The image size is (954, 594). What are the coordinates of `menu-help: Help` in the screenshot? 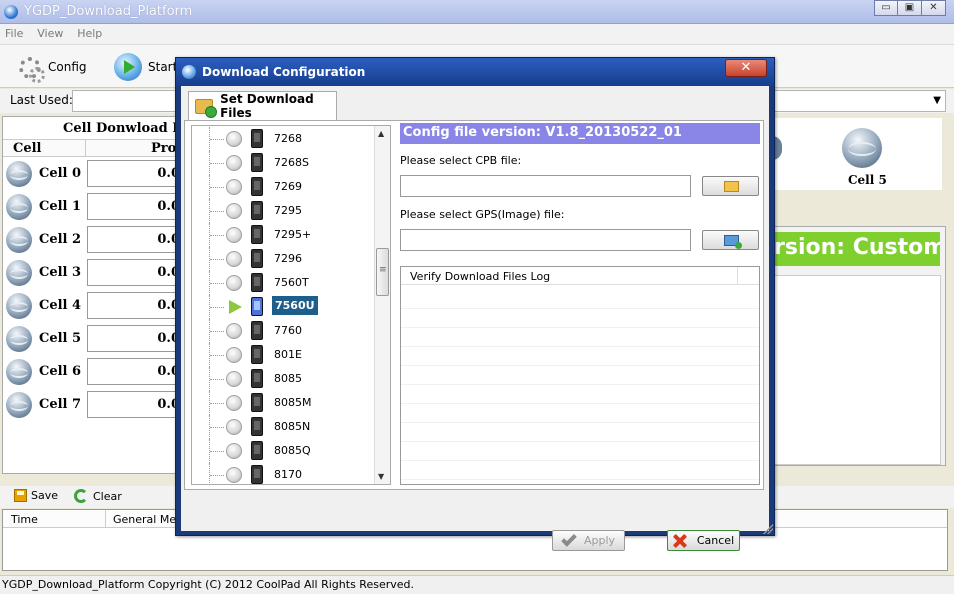 It's located at (89, 32).